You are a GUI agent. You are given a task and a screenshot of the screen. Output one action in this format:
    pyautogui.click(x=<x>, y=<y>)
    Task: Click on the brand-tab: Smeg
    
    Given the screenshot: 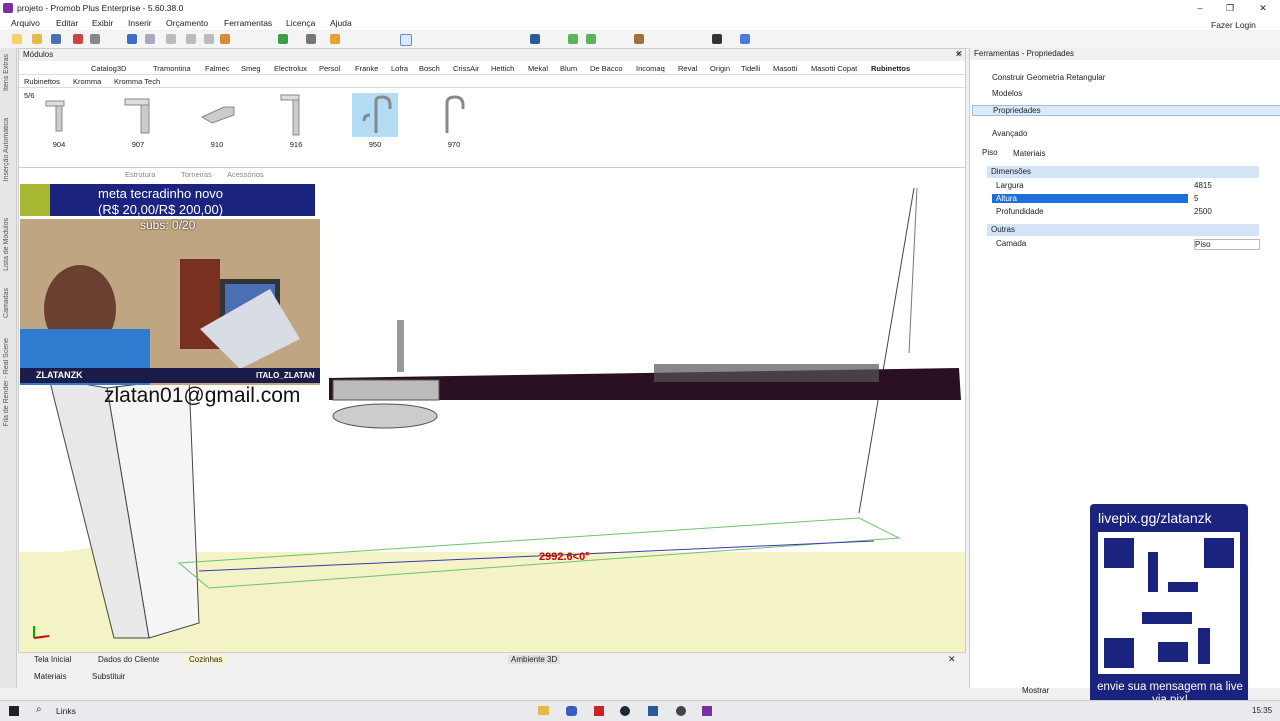 What is the action you would take?
    pyautogui.click(x=251, y=68)
    